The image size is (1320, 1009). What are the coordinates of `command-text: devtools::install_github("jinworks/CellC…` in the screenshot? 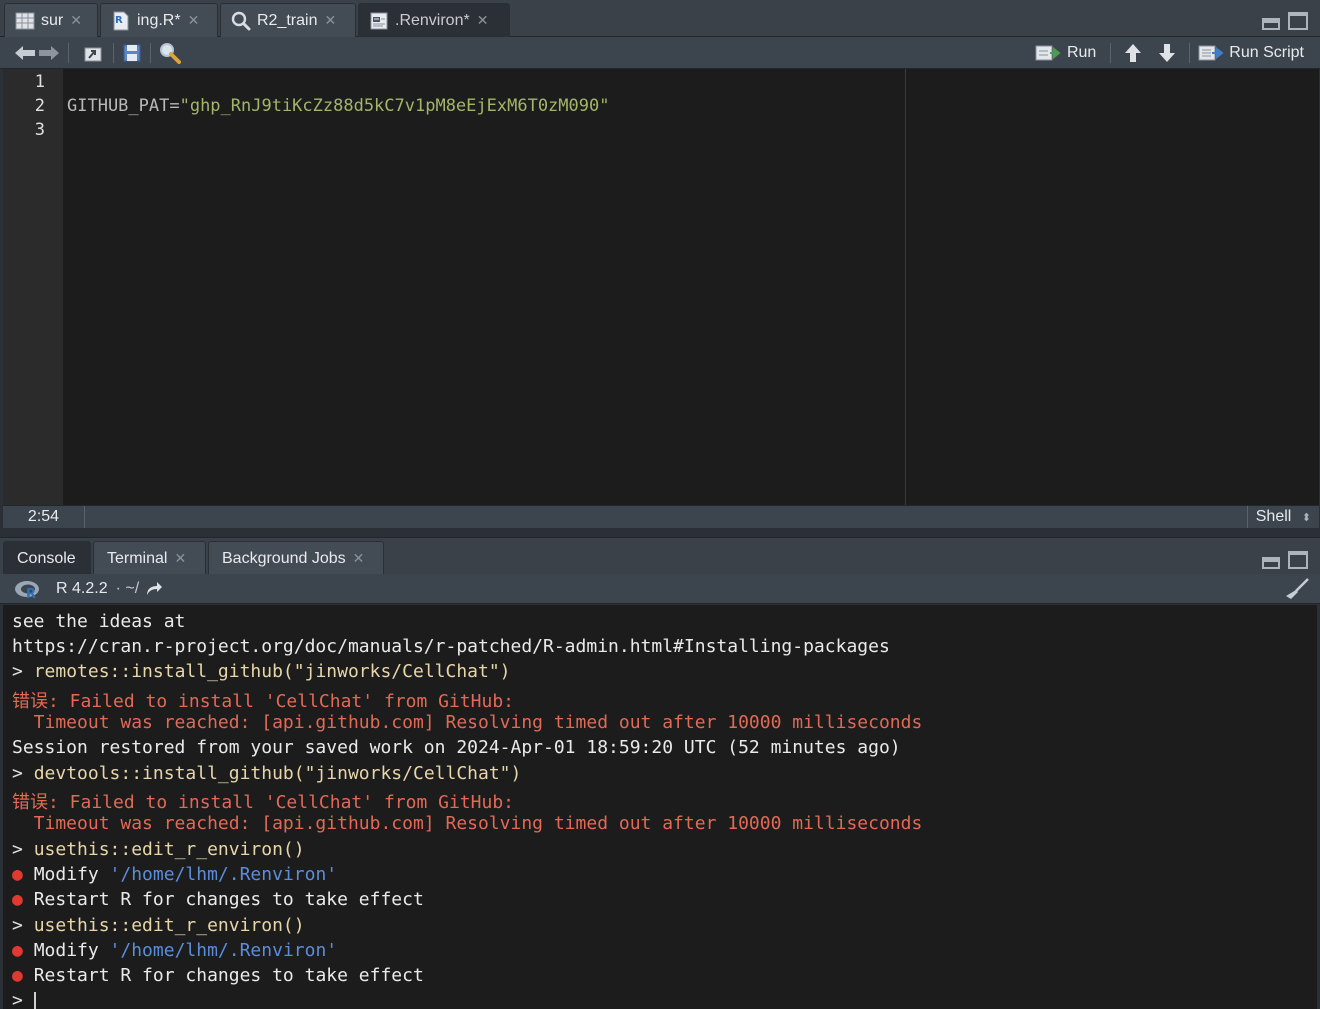 It's located at (277, 773).